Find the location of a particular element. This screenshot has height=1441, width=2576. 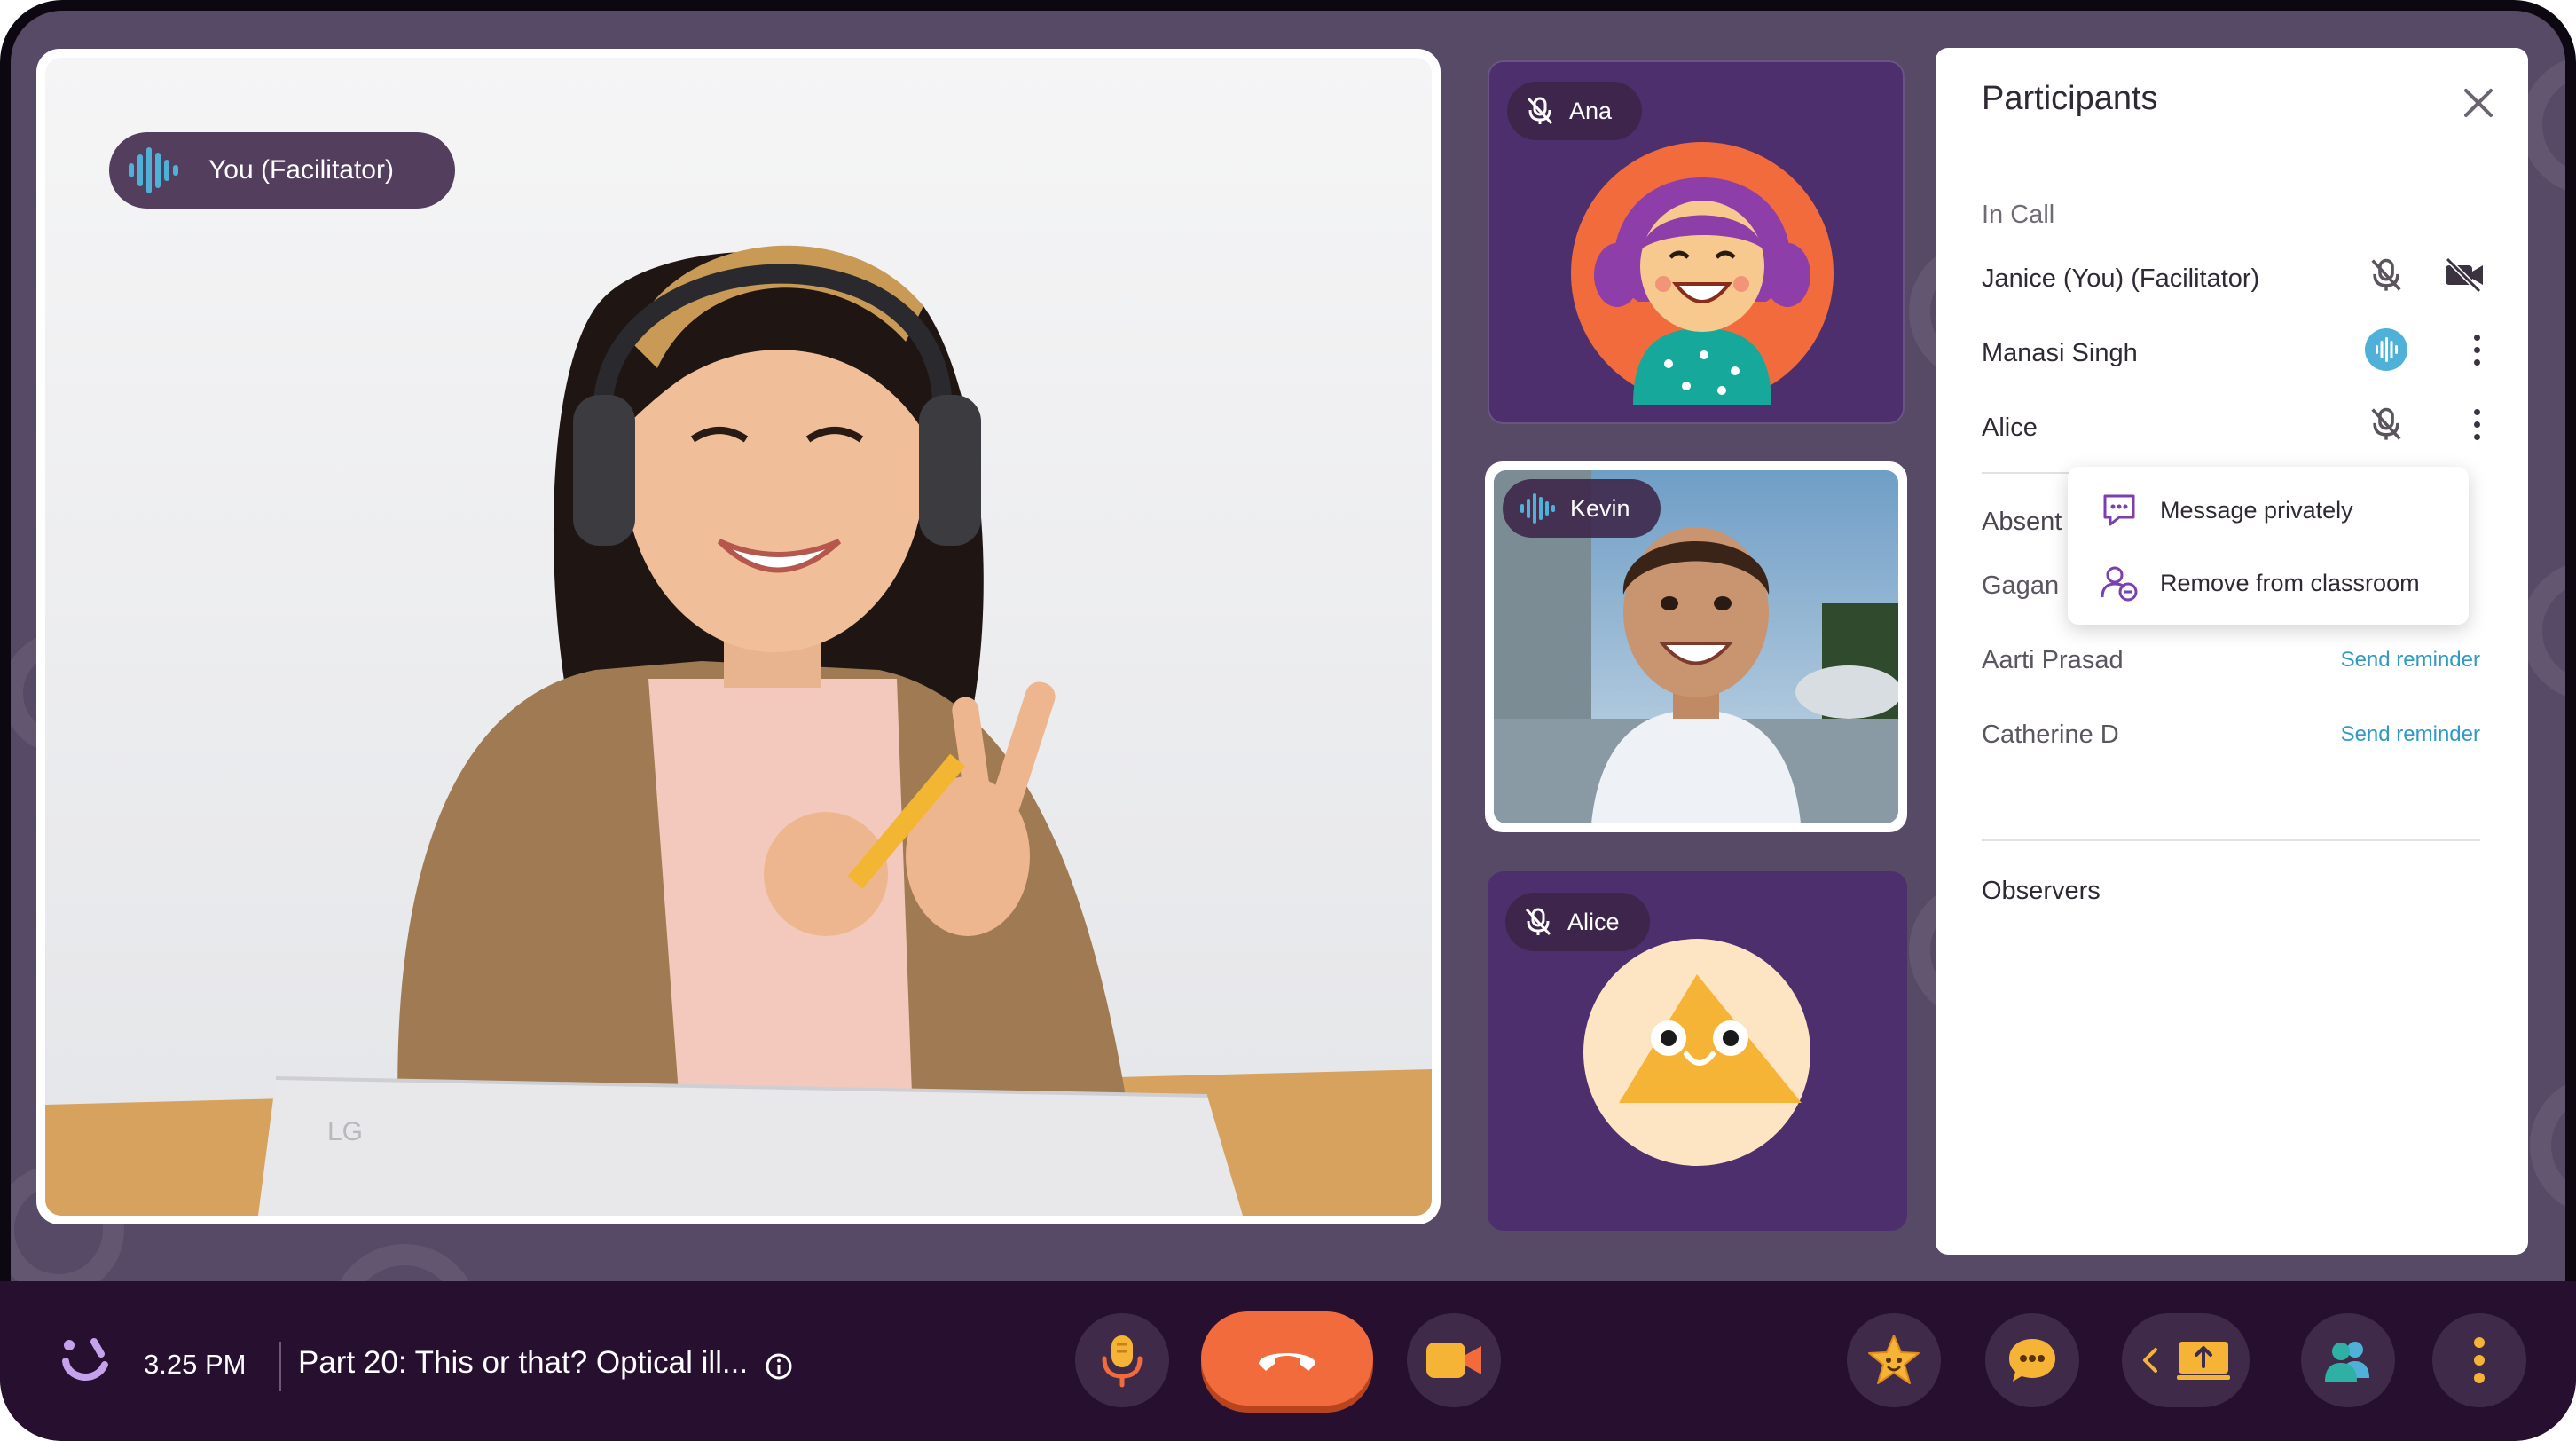

tile-name-tag: Alice is located at coordinates (1577, 922).